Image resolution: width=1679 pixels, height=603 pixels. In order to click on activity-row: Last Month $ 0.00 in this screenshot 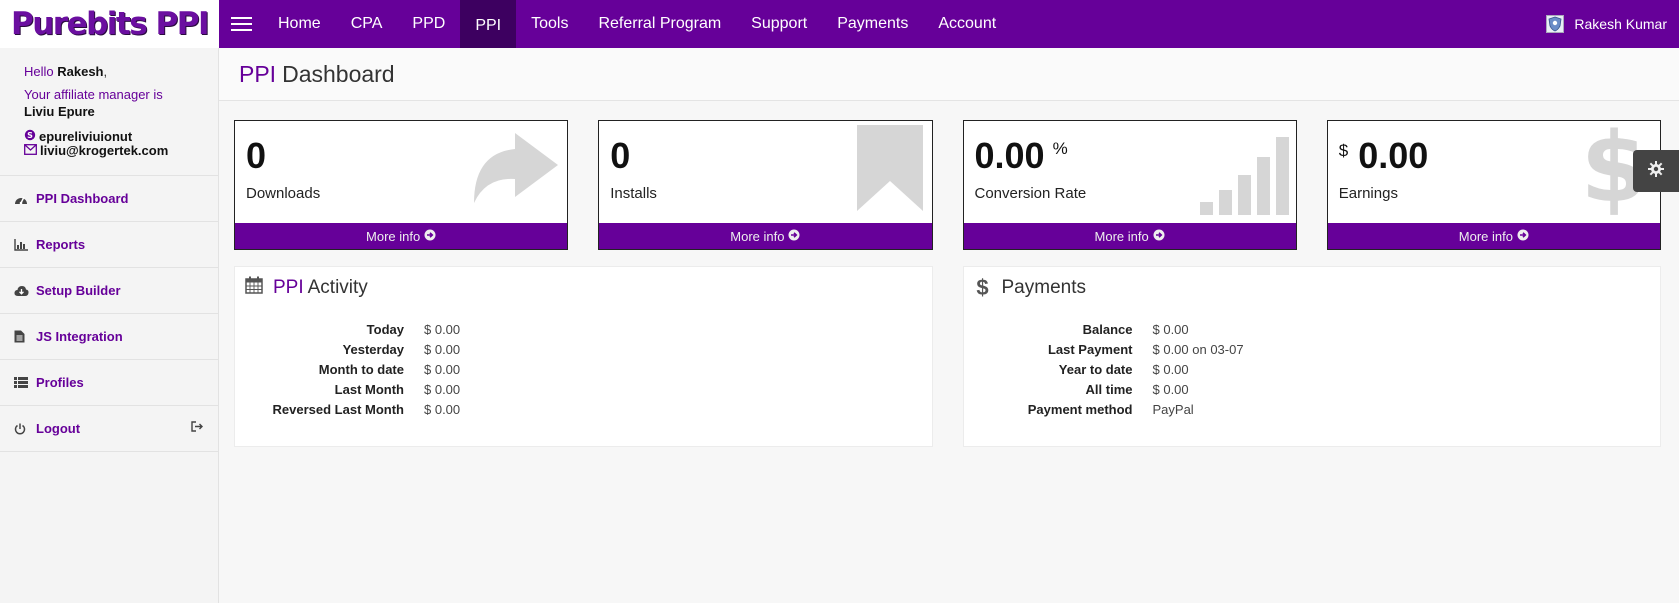, I will do `click(583, 389)`.